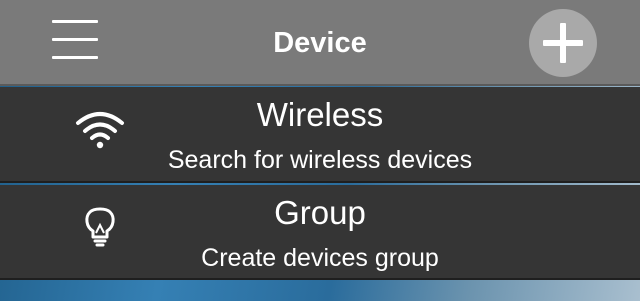  What do you see at coordinates (75, 21) in the screenshot?
I see `hamburger-menu-icon` at bounding box center [75, 21].